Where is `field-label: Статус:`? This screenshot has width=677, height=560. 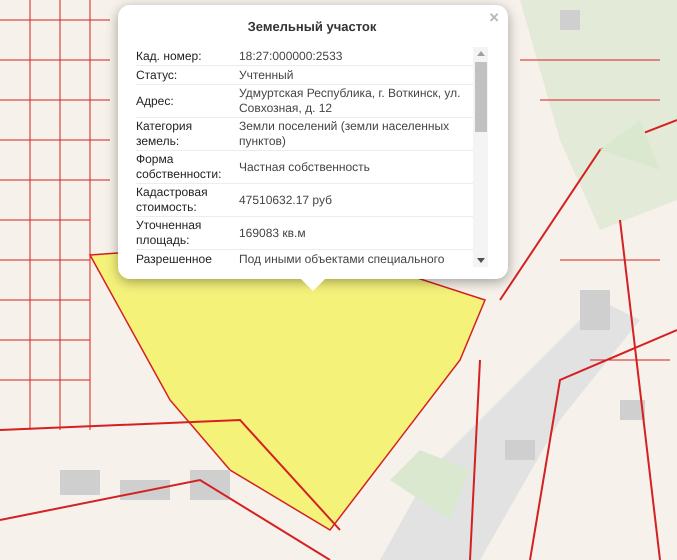
field-label: Статус: is located at coordinates (157, 75).